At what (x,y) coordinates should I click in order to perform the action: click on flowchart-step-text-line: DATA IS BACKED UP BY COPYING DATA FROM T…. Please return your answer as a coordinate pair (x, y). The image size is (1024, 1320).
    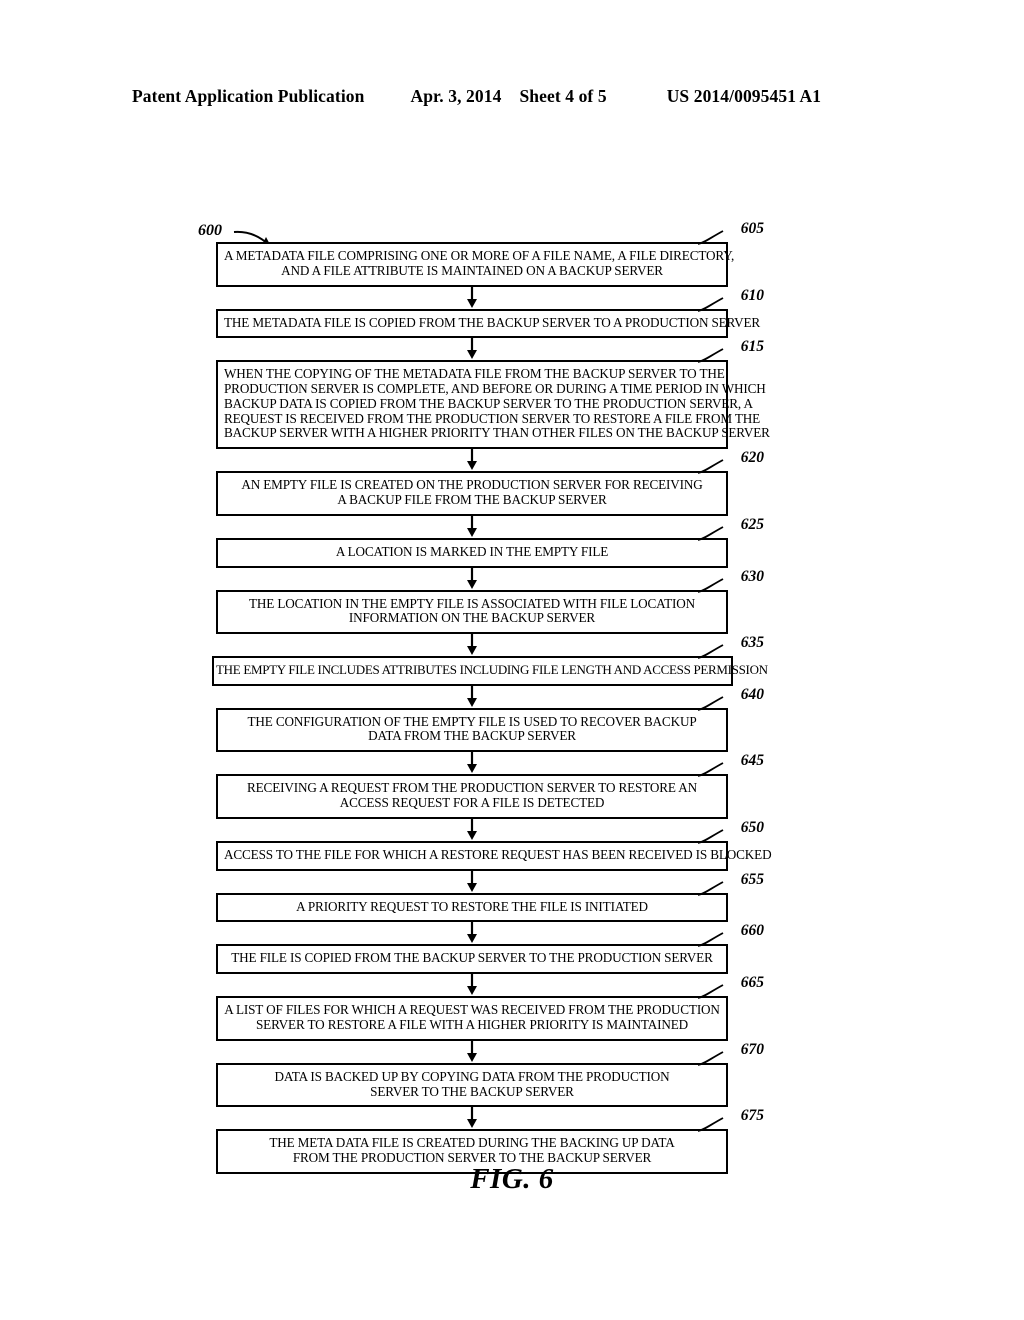
    Looking at the image, I should click on (472, 1076).